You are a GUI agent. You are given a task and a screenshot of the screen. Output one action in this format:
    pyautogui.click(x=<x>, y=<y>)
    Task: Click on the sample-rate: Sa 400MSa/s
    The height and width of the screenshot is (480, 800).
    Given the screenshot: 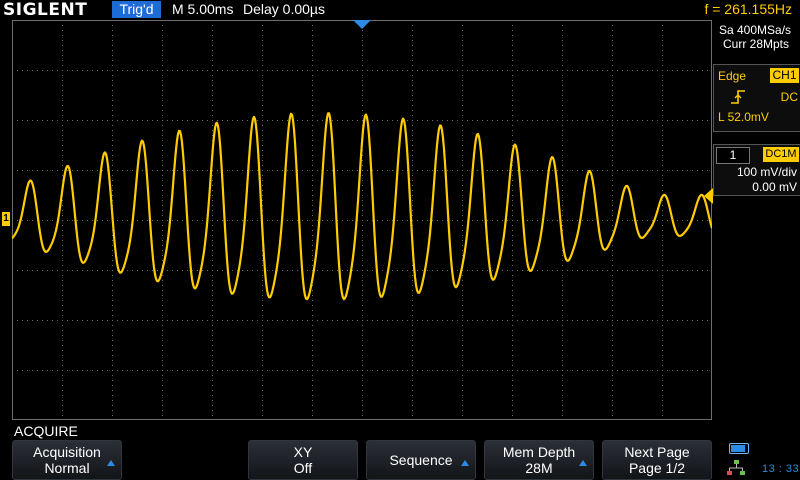 What is the action you would take?
    pyautogui.click(x=755, y=30)
    